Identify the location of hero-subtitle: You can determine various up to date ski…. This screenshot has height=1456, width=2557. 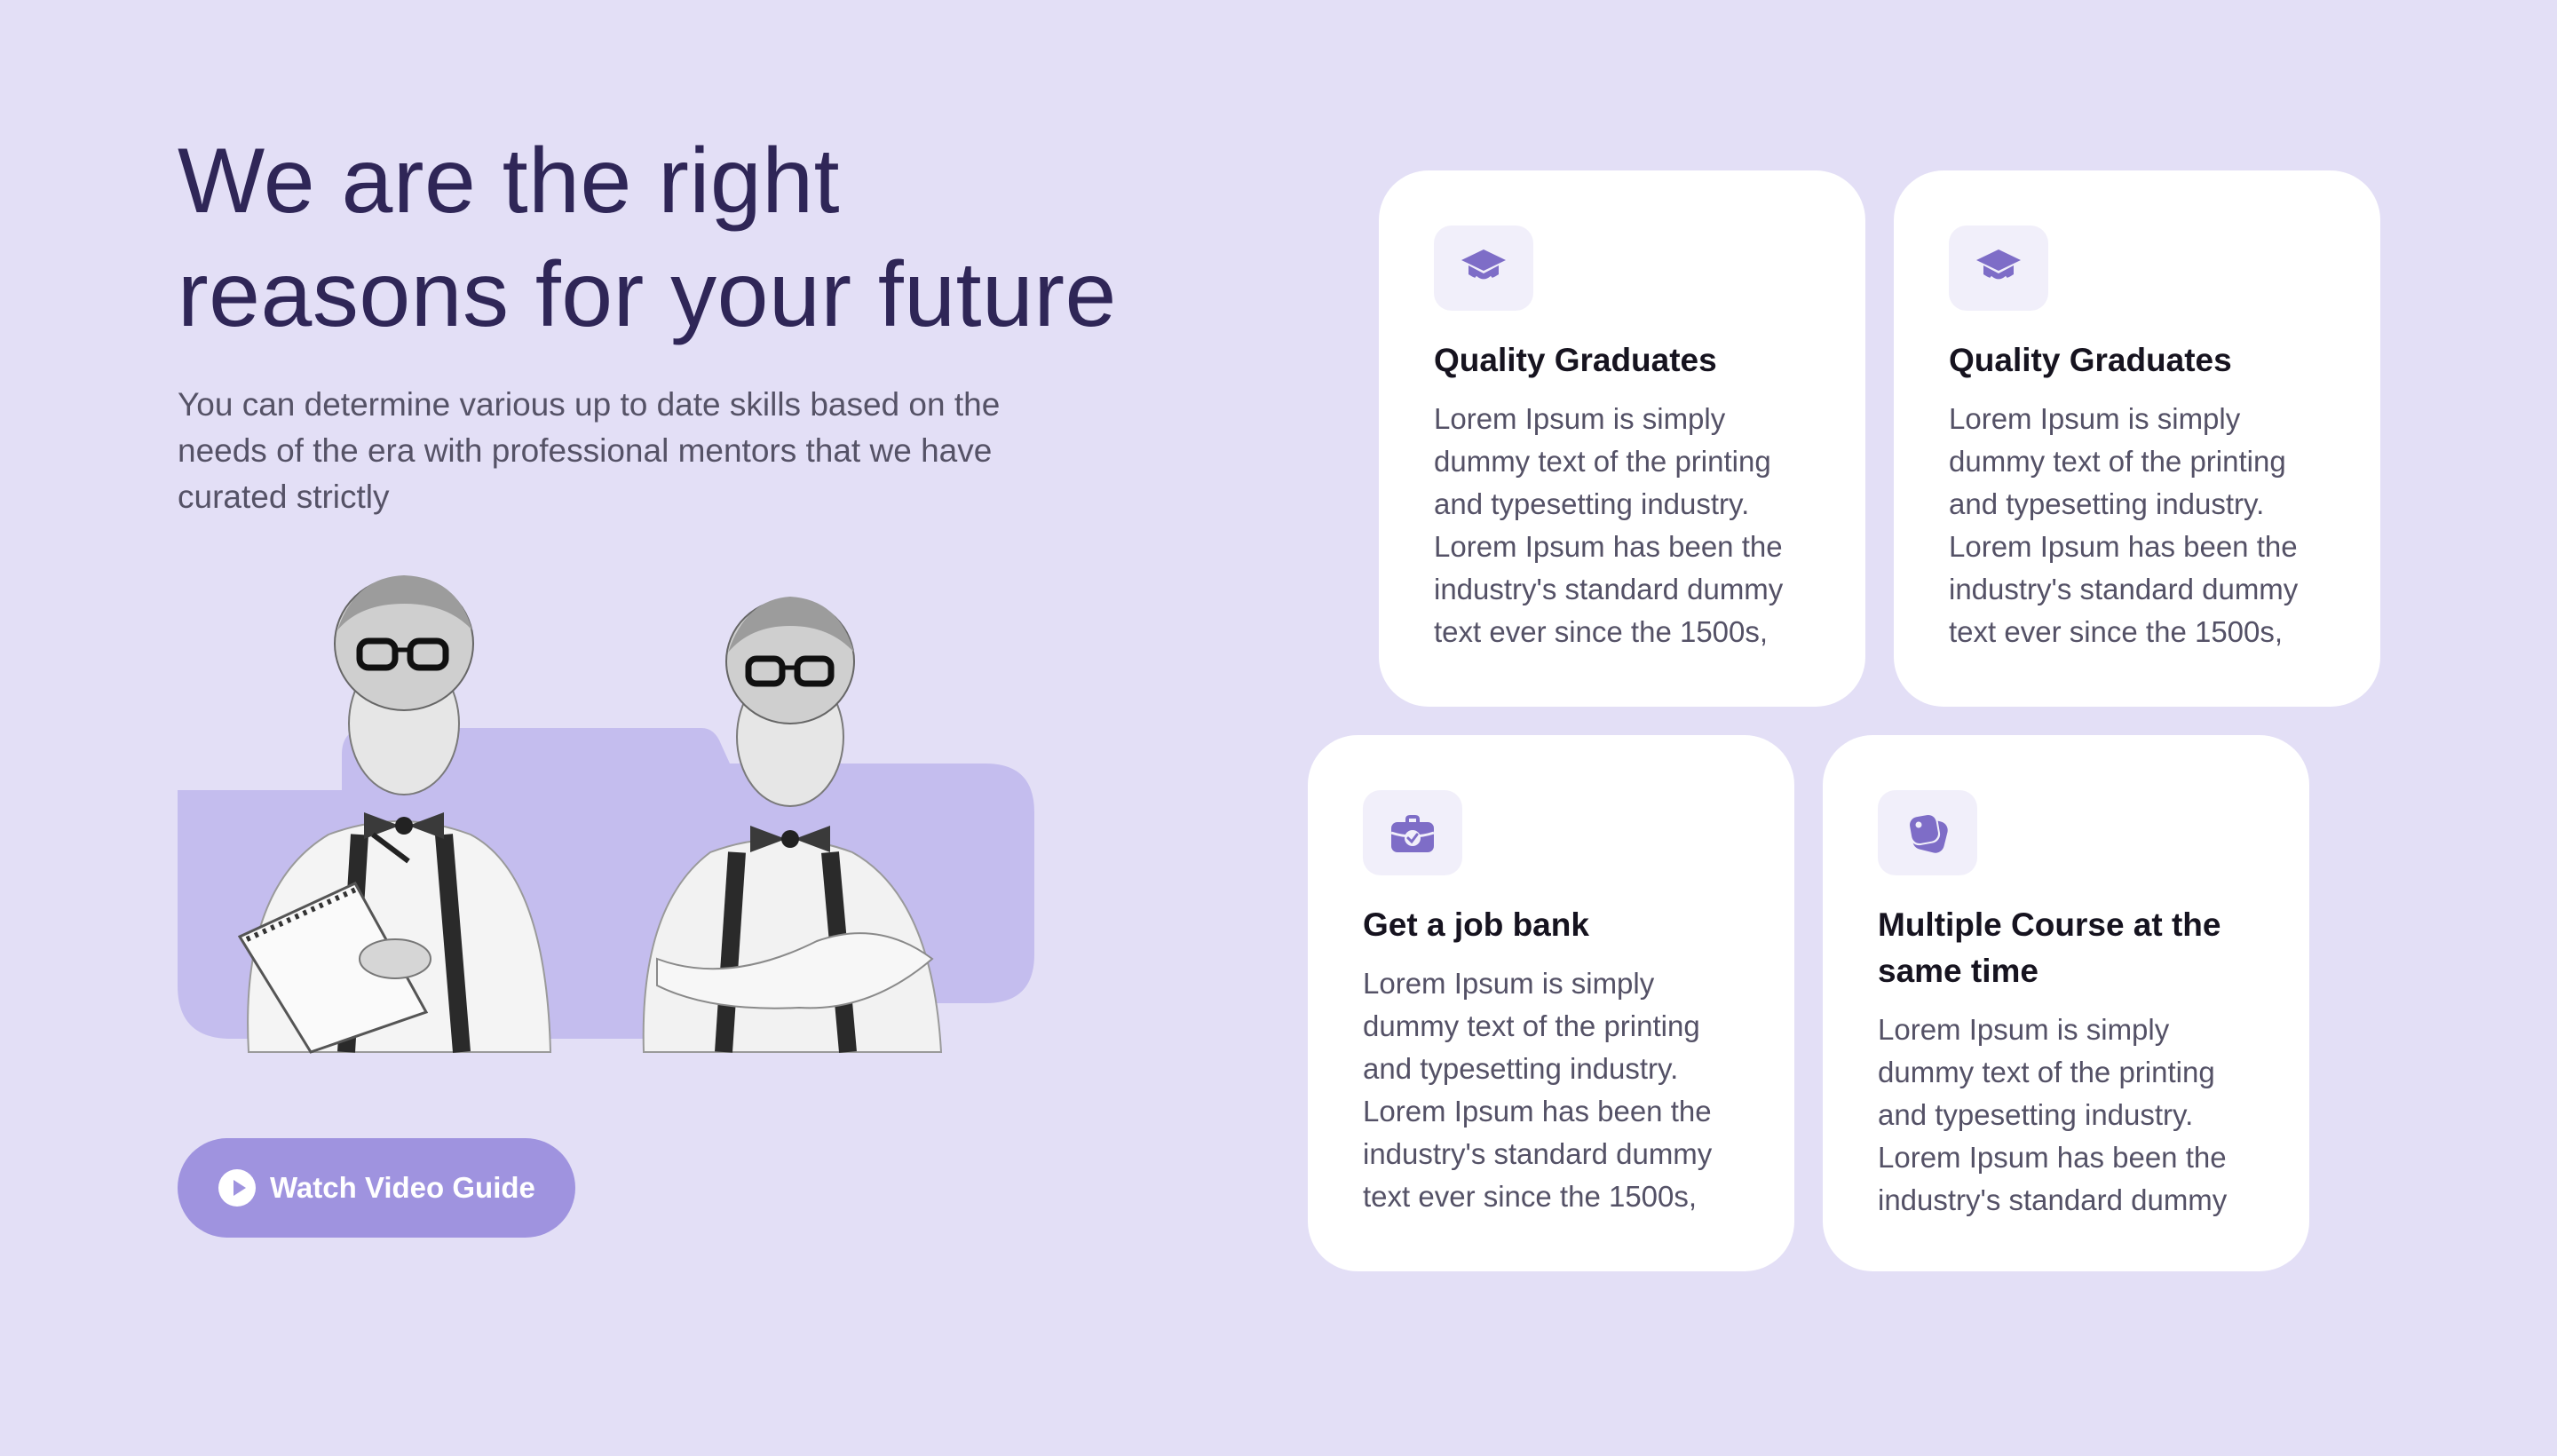
(630, 451).